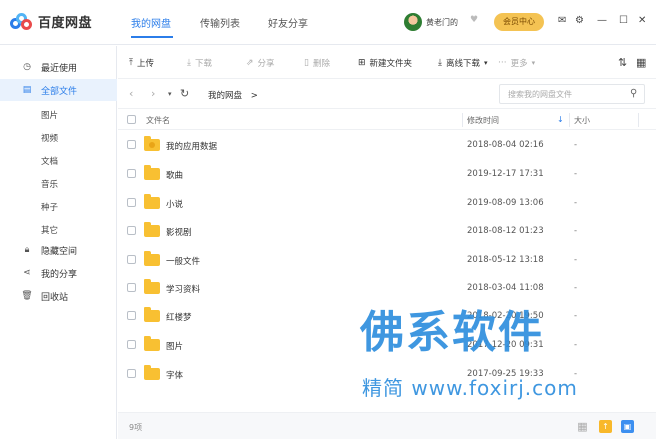 The height and width of the screenshot is (439, 656). I want to click on sidebar-item-all-files: ▤ 全部文件, so click(58, 90).